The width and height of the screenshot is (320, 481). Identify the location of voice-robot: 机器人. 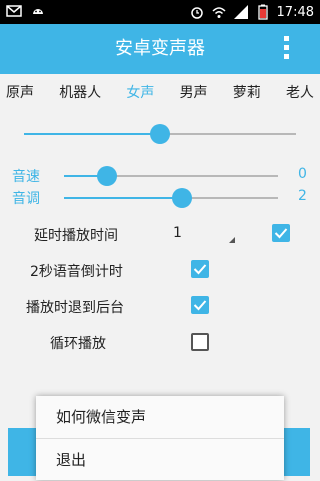
(80, 93).